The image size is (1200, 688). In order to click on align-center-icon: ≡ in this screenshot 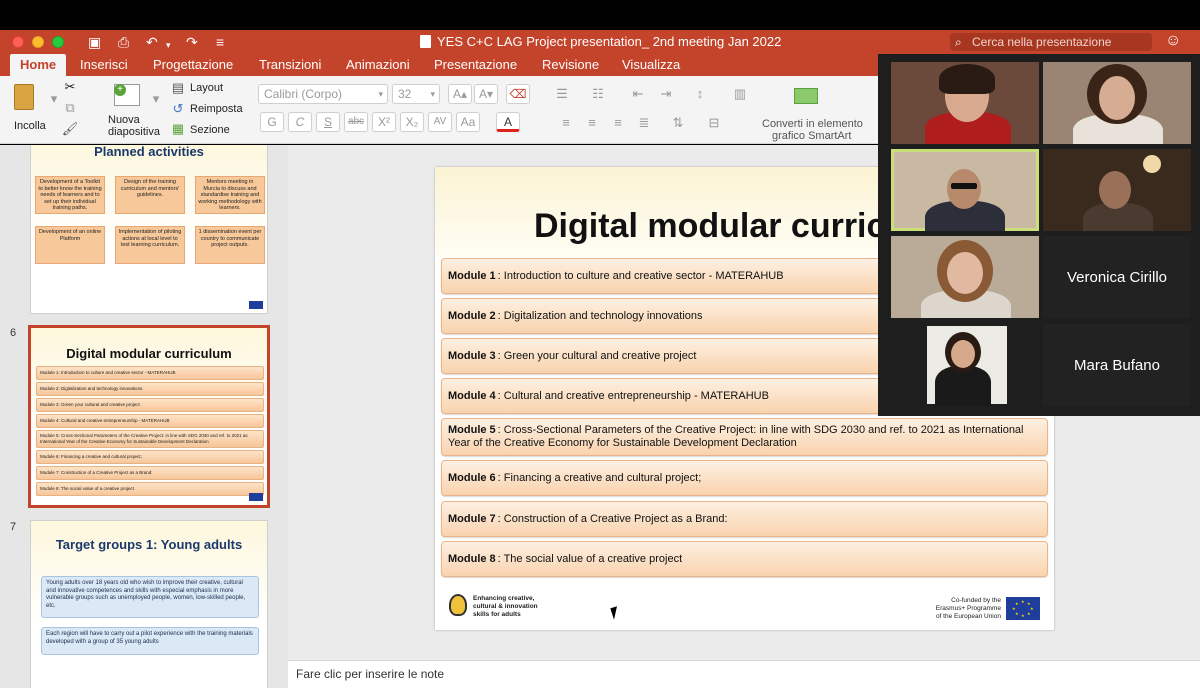, I will do `click(592, 123)`.